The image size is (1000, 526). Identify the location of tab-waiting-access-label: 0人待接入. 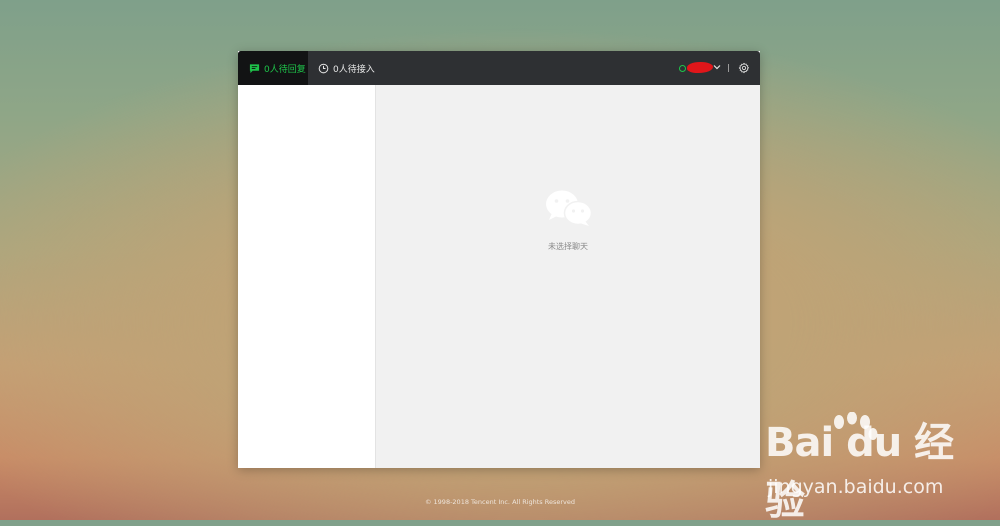
(354, 69).